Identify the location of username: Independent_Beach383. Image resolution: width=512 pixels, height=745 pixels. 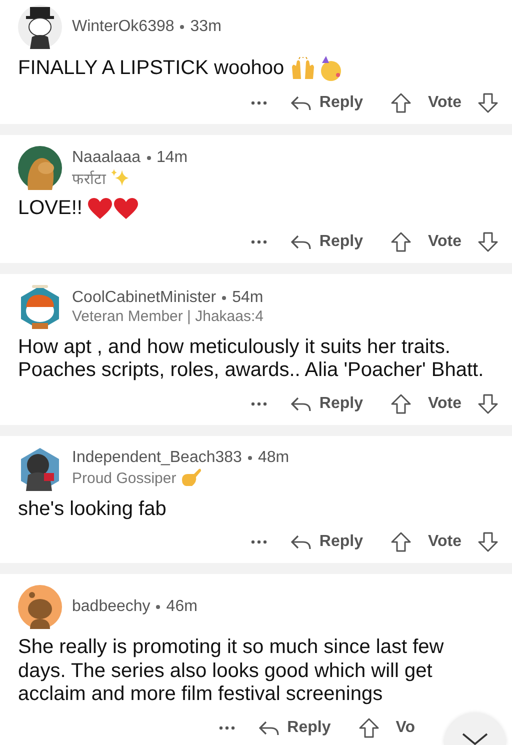
(157, 458).